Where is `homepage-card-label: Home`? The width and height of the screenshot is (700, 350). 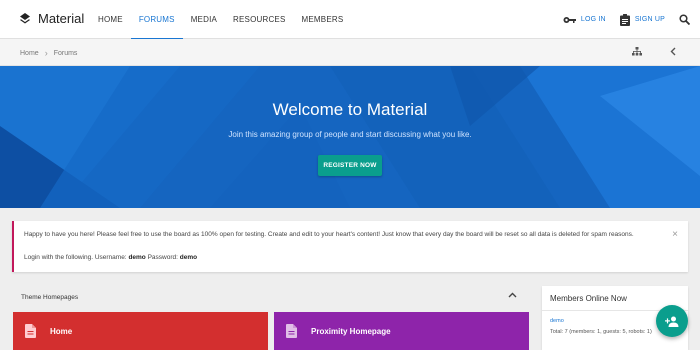
homepage-card-label: Home is located at coordinates (61, 331).